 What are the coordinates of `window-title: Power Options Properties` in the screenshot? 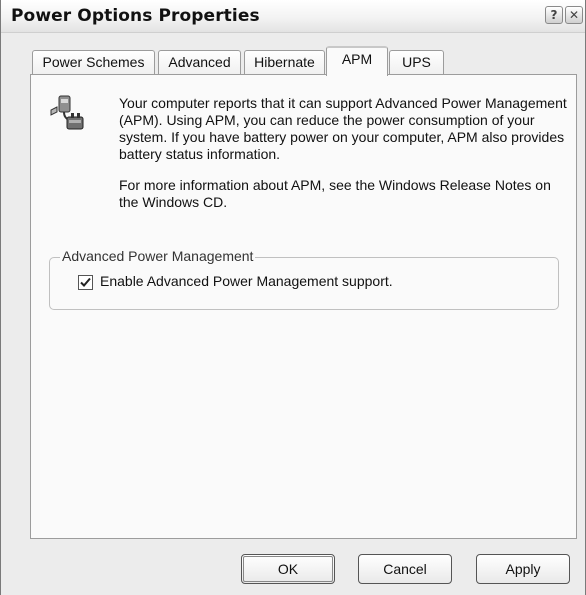 It's located at (135, 16).